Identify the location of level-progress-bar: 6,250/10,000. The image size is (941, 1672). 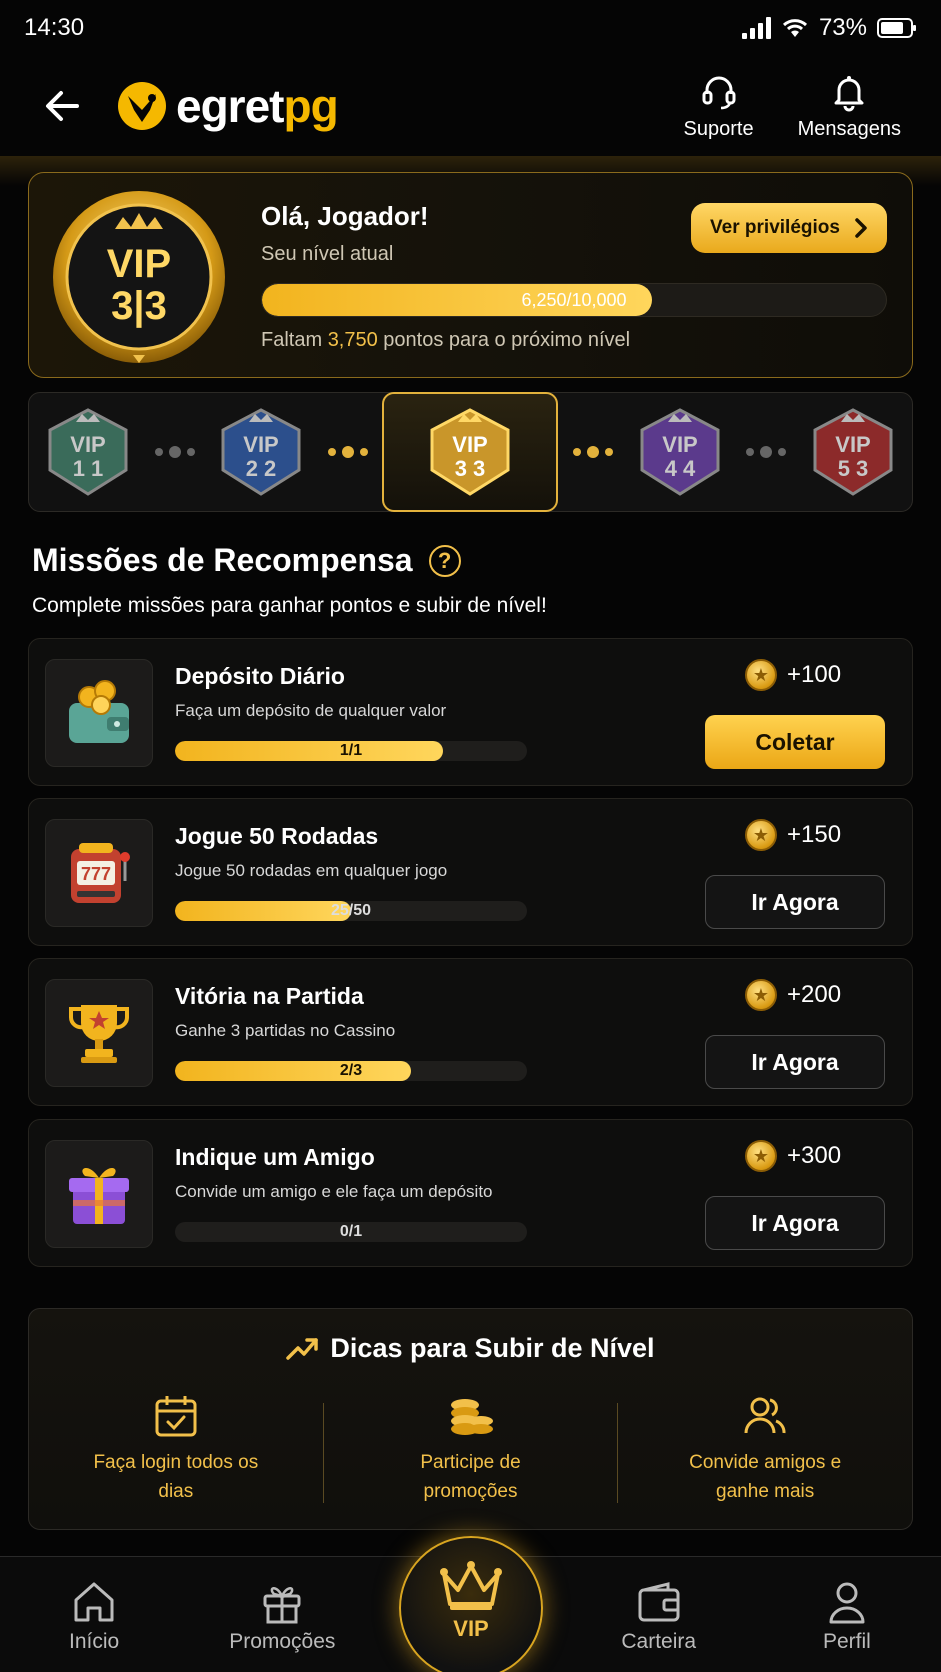
(574, 300).